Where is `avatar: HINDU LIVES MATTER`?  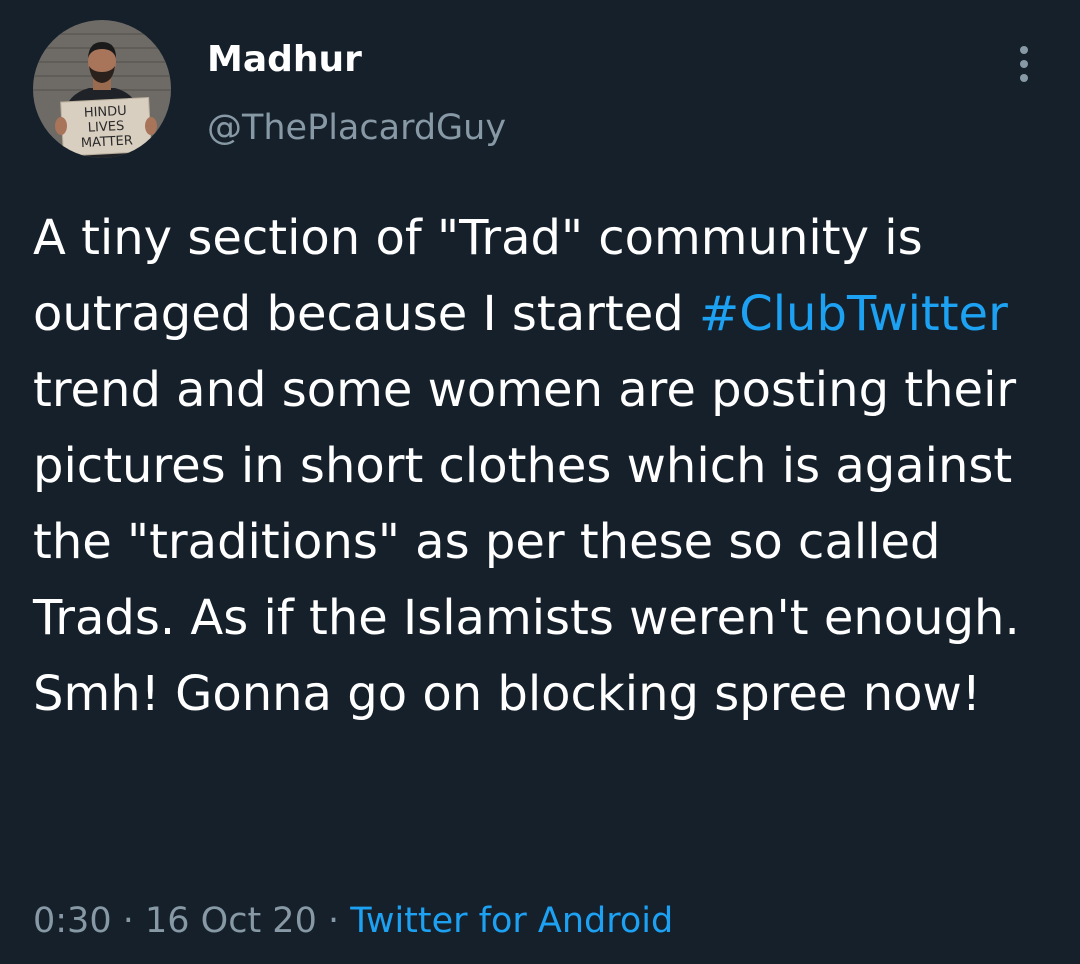 avatar: HINDU LIVES MATTER is located at coordinates (102, 89).